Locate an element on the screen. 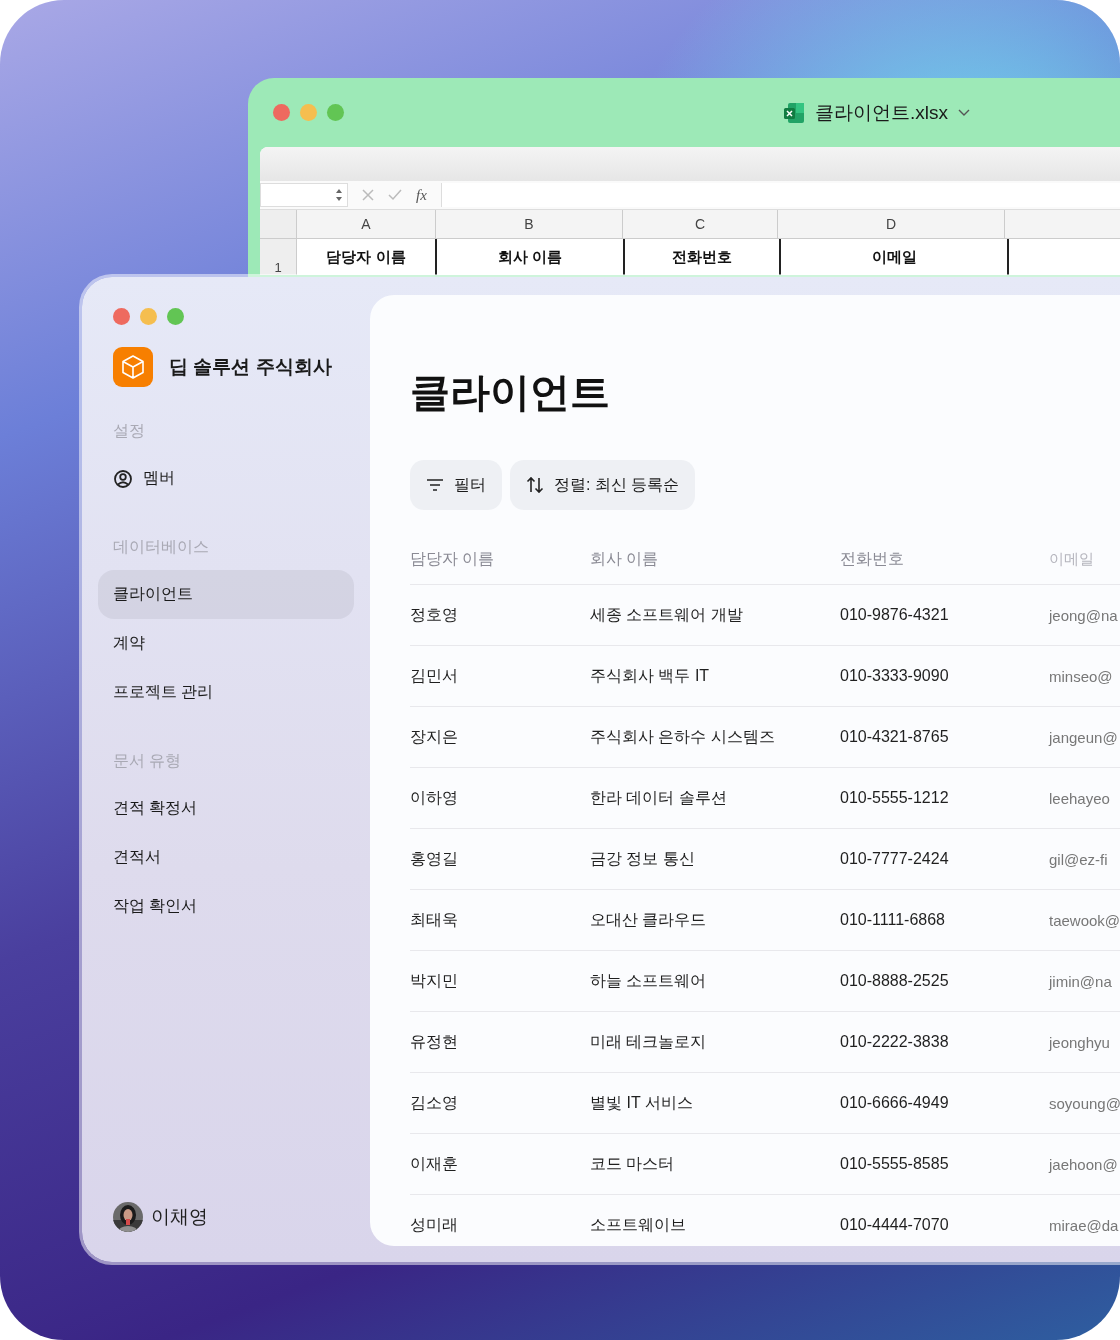  column-header: A is located at coordinates (366, 224).